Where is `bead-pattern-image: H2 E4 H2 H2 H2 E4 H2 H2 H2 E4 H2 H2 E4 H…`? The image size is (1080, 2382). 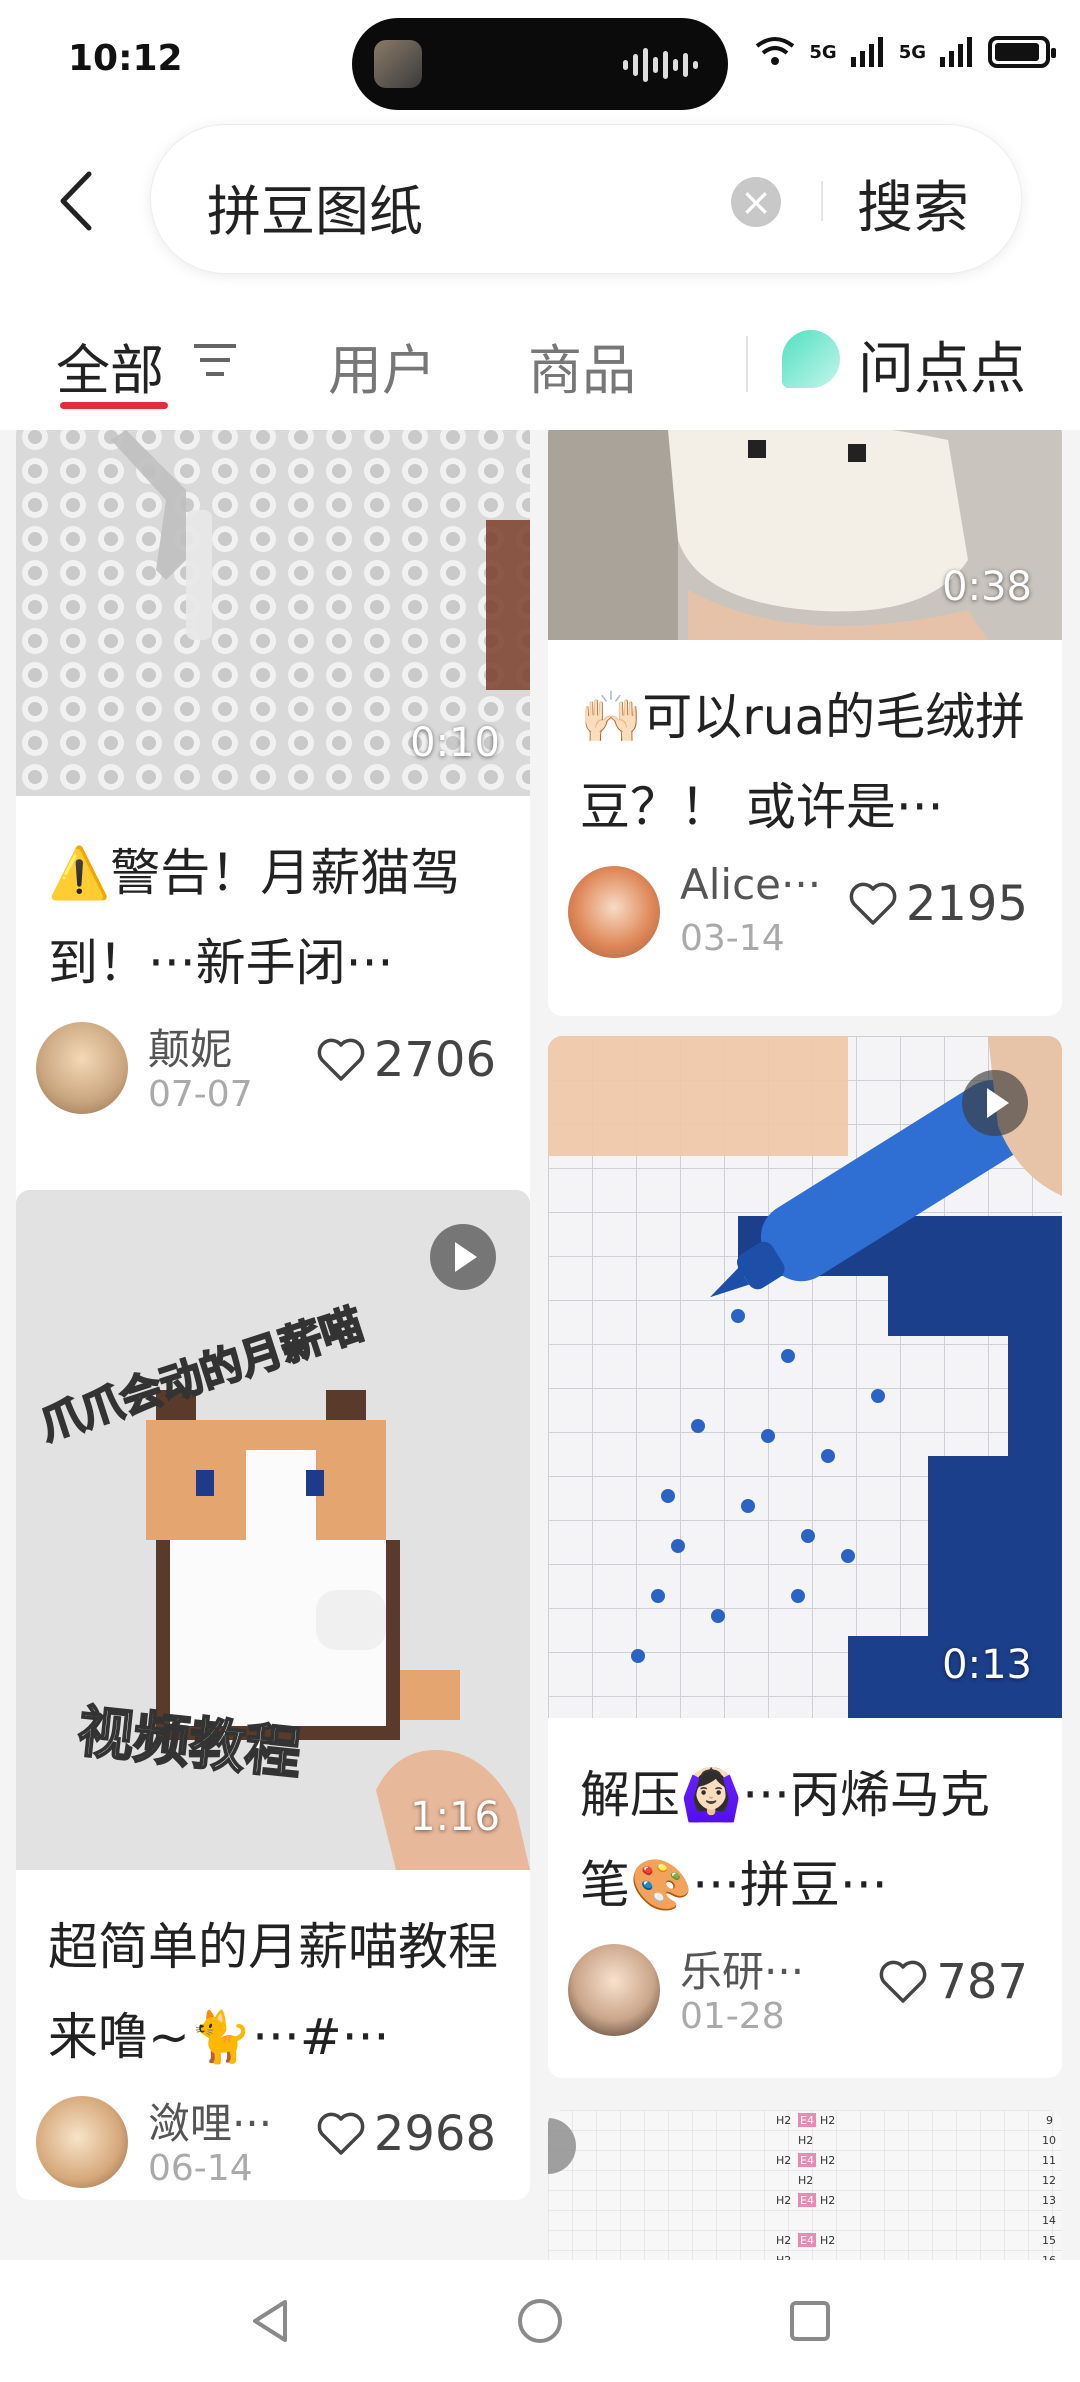 bead-pattern-image: H2 E4 H2 H2 H2 E4 H2 H2 H2 E4 H2 H2 E4 H… is located at coordinates (805, 2185).